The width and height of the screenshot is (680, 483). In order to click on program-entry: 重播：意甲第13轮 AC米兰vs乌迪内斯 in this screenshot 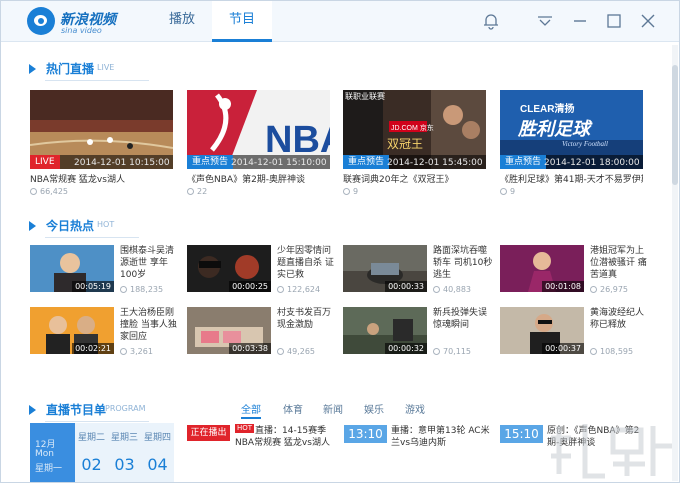, I will do `click(441, 437)`.